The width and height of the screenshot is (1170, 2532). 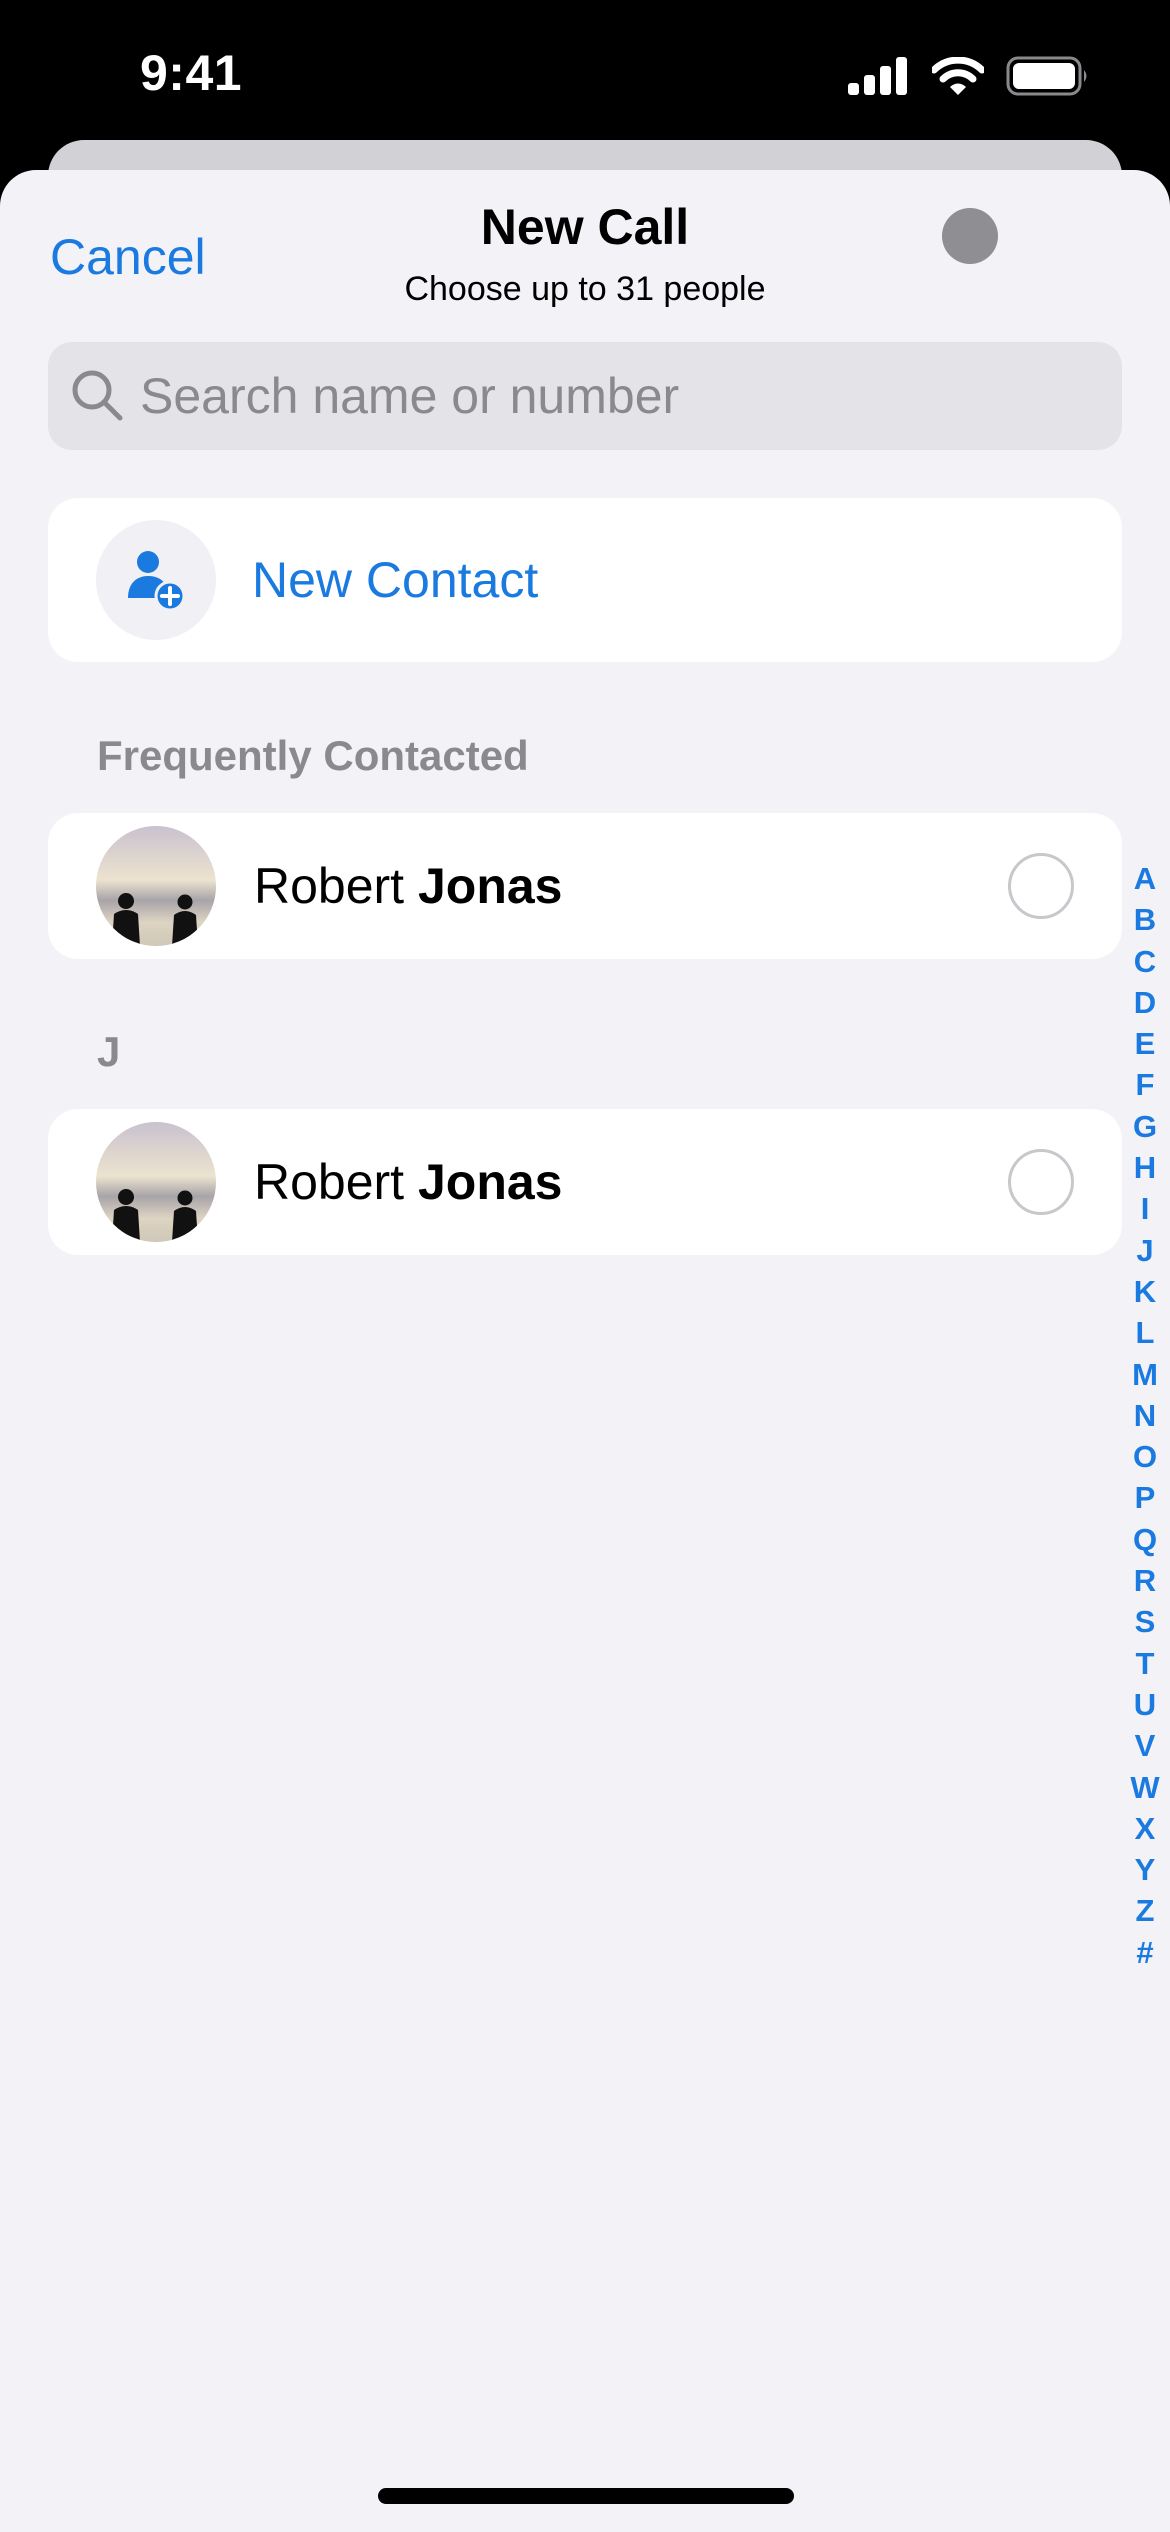 I want to click on search-input, so click(x=615, y=396).